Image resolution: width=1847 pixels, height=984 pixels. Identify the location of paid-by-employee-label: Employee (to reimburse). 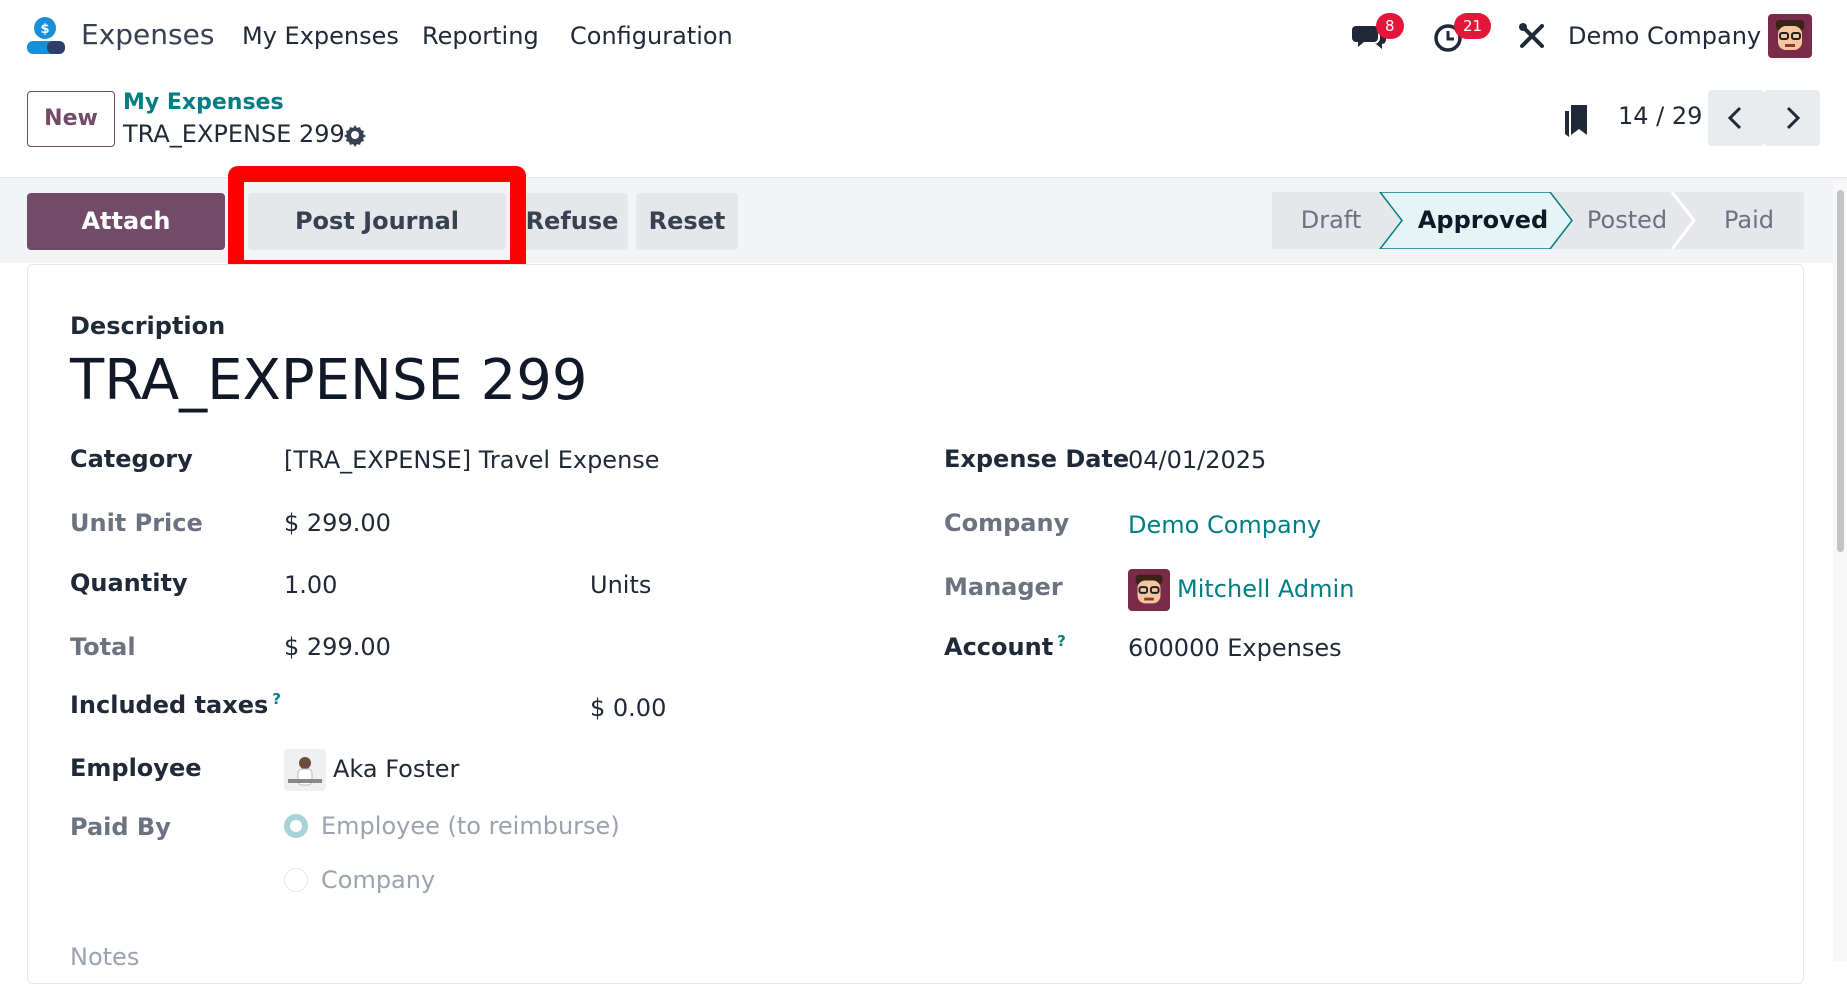
(470, 826).